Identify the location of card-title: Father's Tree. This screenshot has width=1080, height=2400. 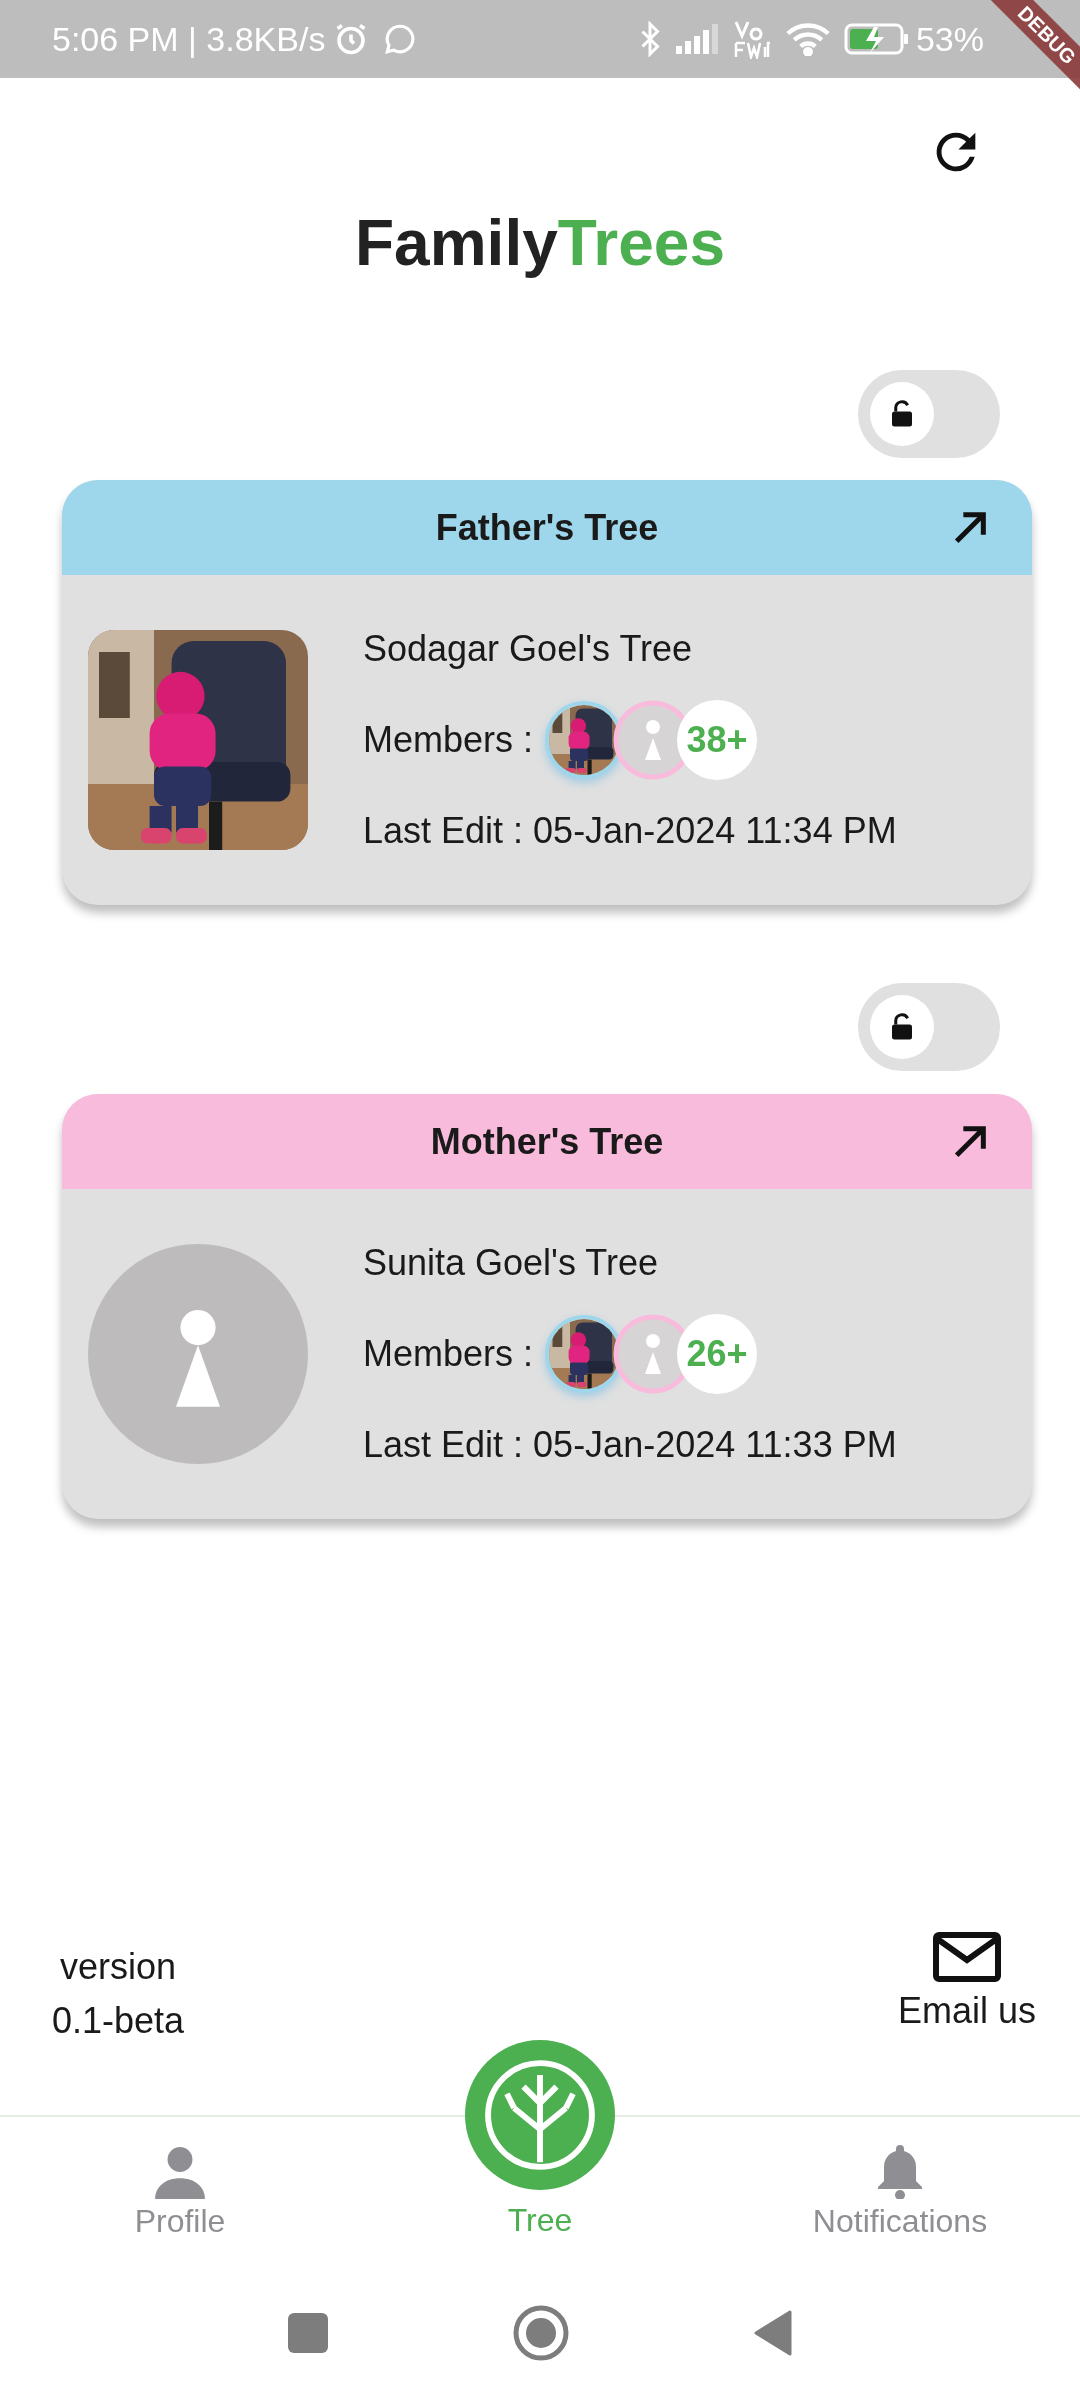
(547, 527).